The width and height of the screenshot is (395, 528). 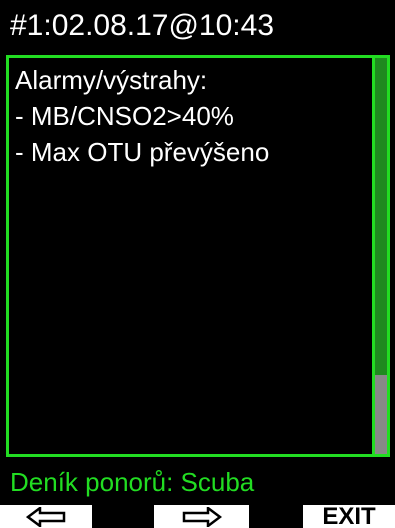 I want to click on exit-button: EXIT, so click(x=349, y=516).